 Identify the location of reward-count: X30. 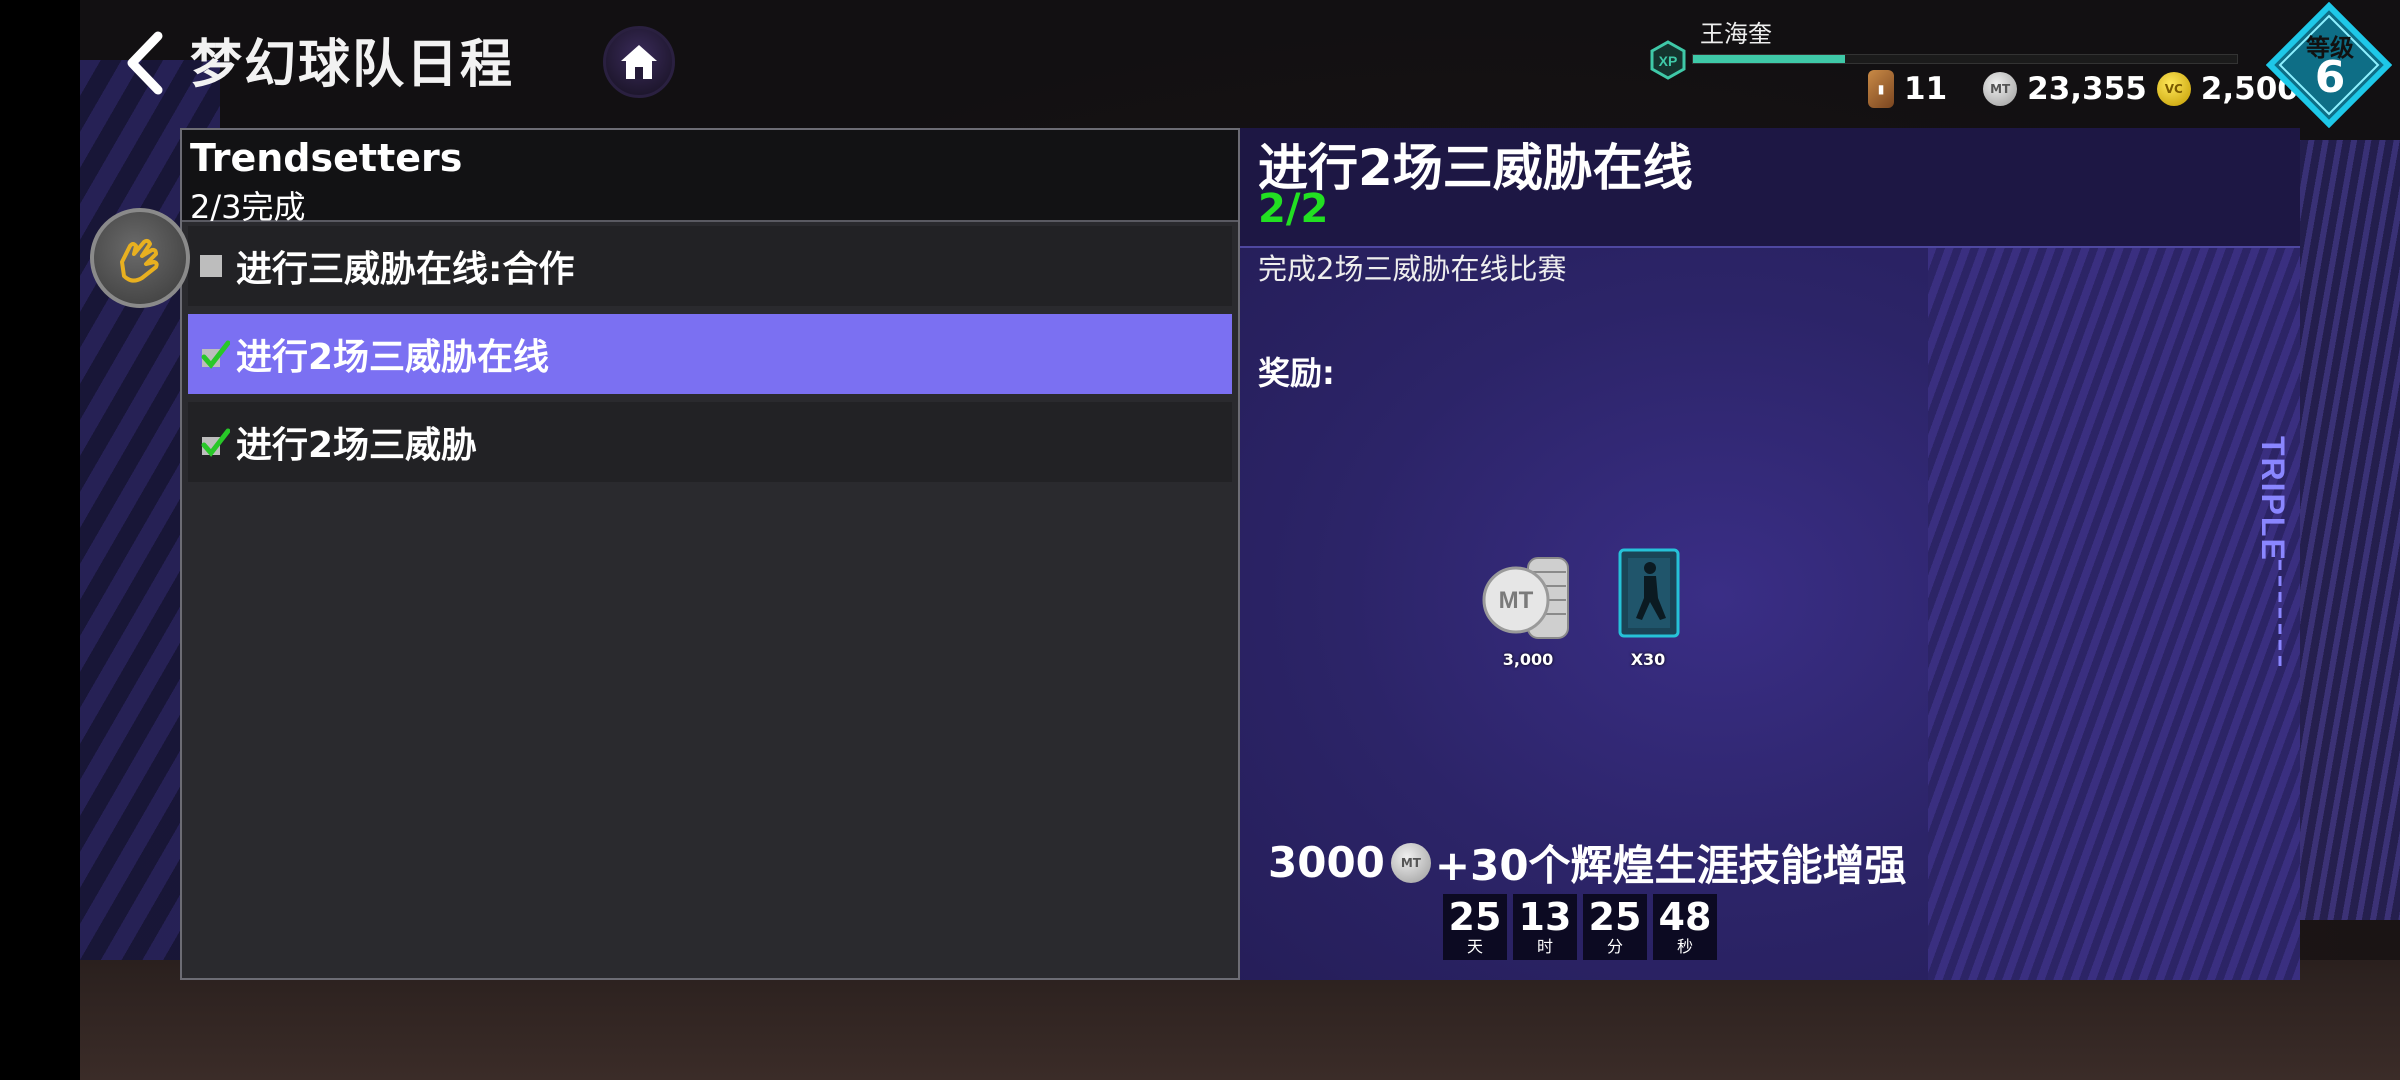
(1648, 659).